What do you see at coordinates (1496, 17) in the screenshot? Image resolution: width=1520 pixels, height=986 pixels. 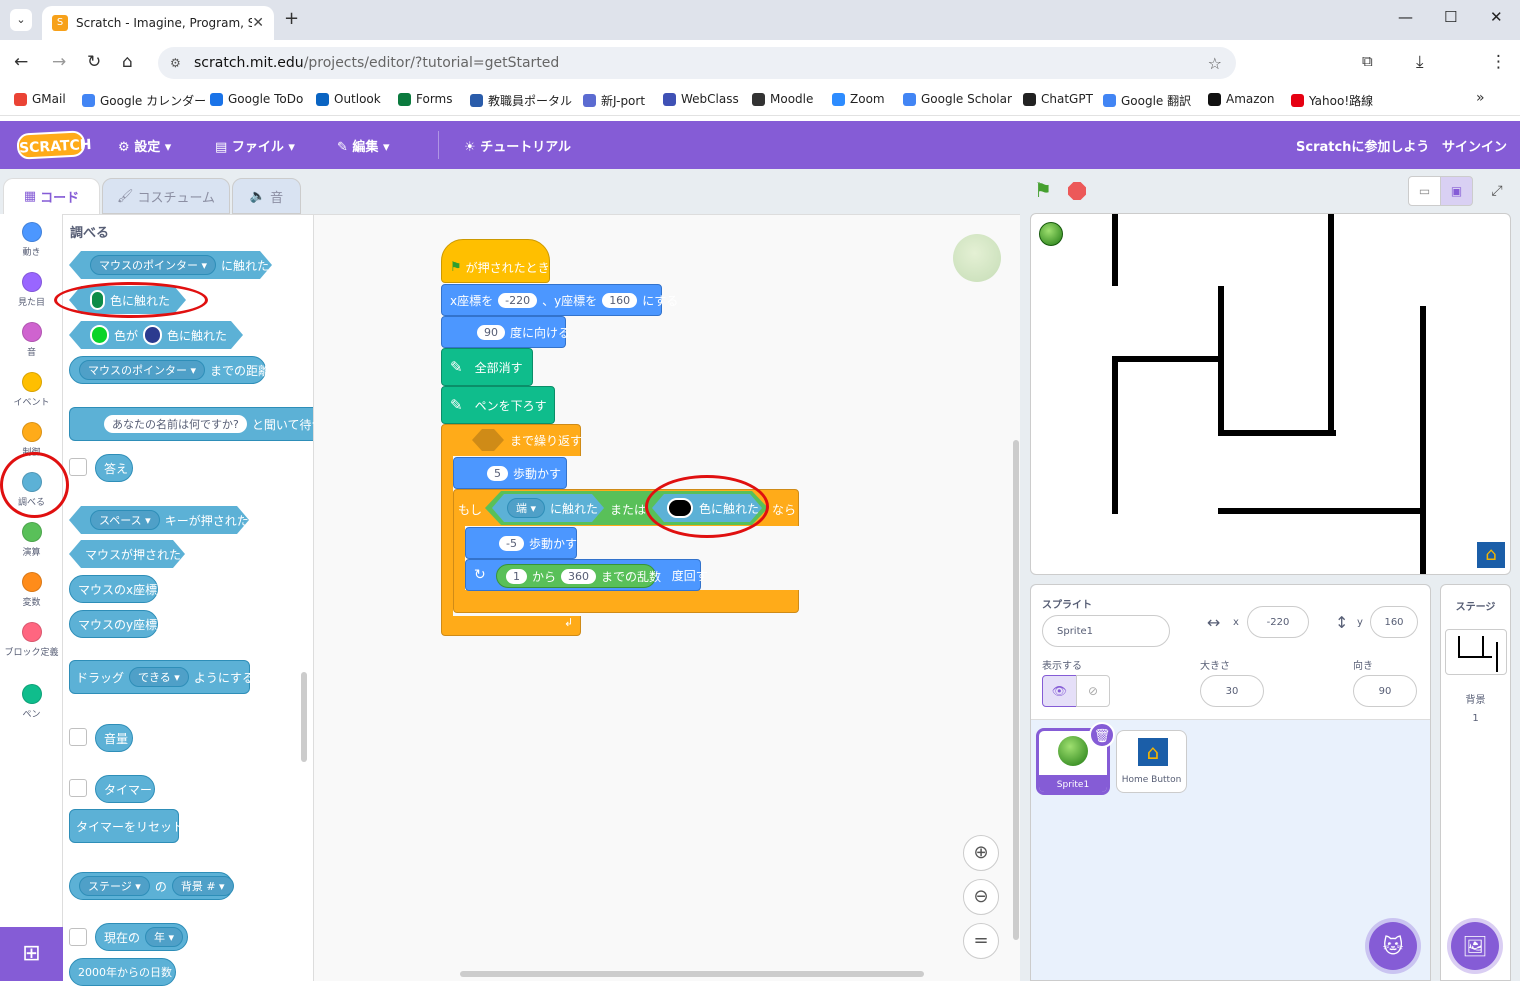 I see `close-window-icon: ✕` at bounding box center [1496, 17].